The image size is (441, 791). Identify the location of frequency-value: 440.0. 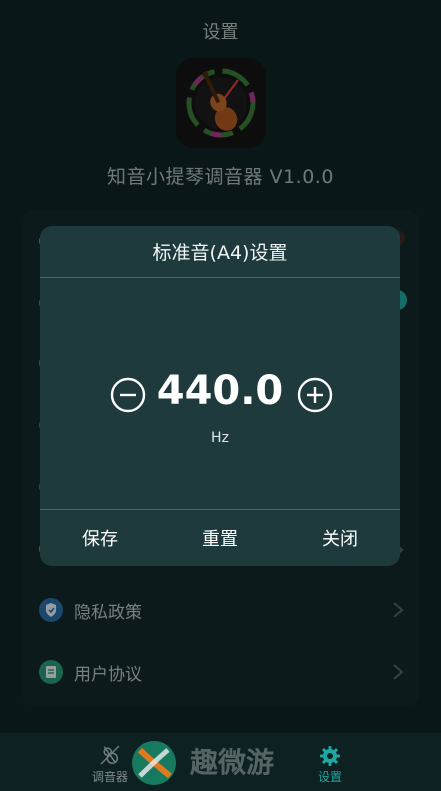
(220, 391).